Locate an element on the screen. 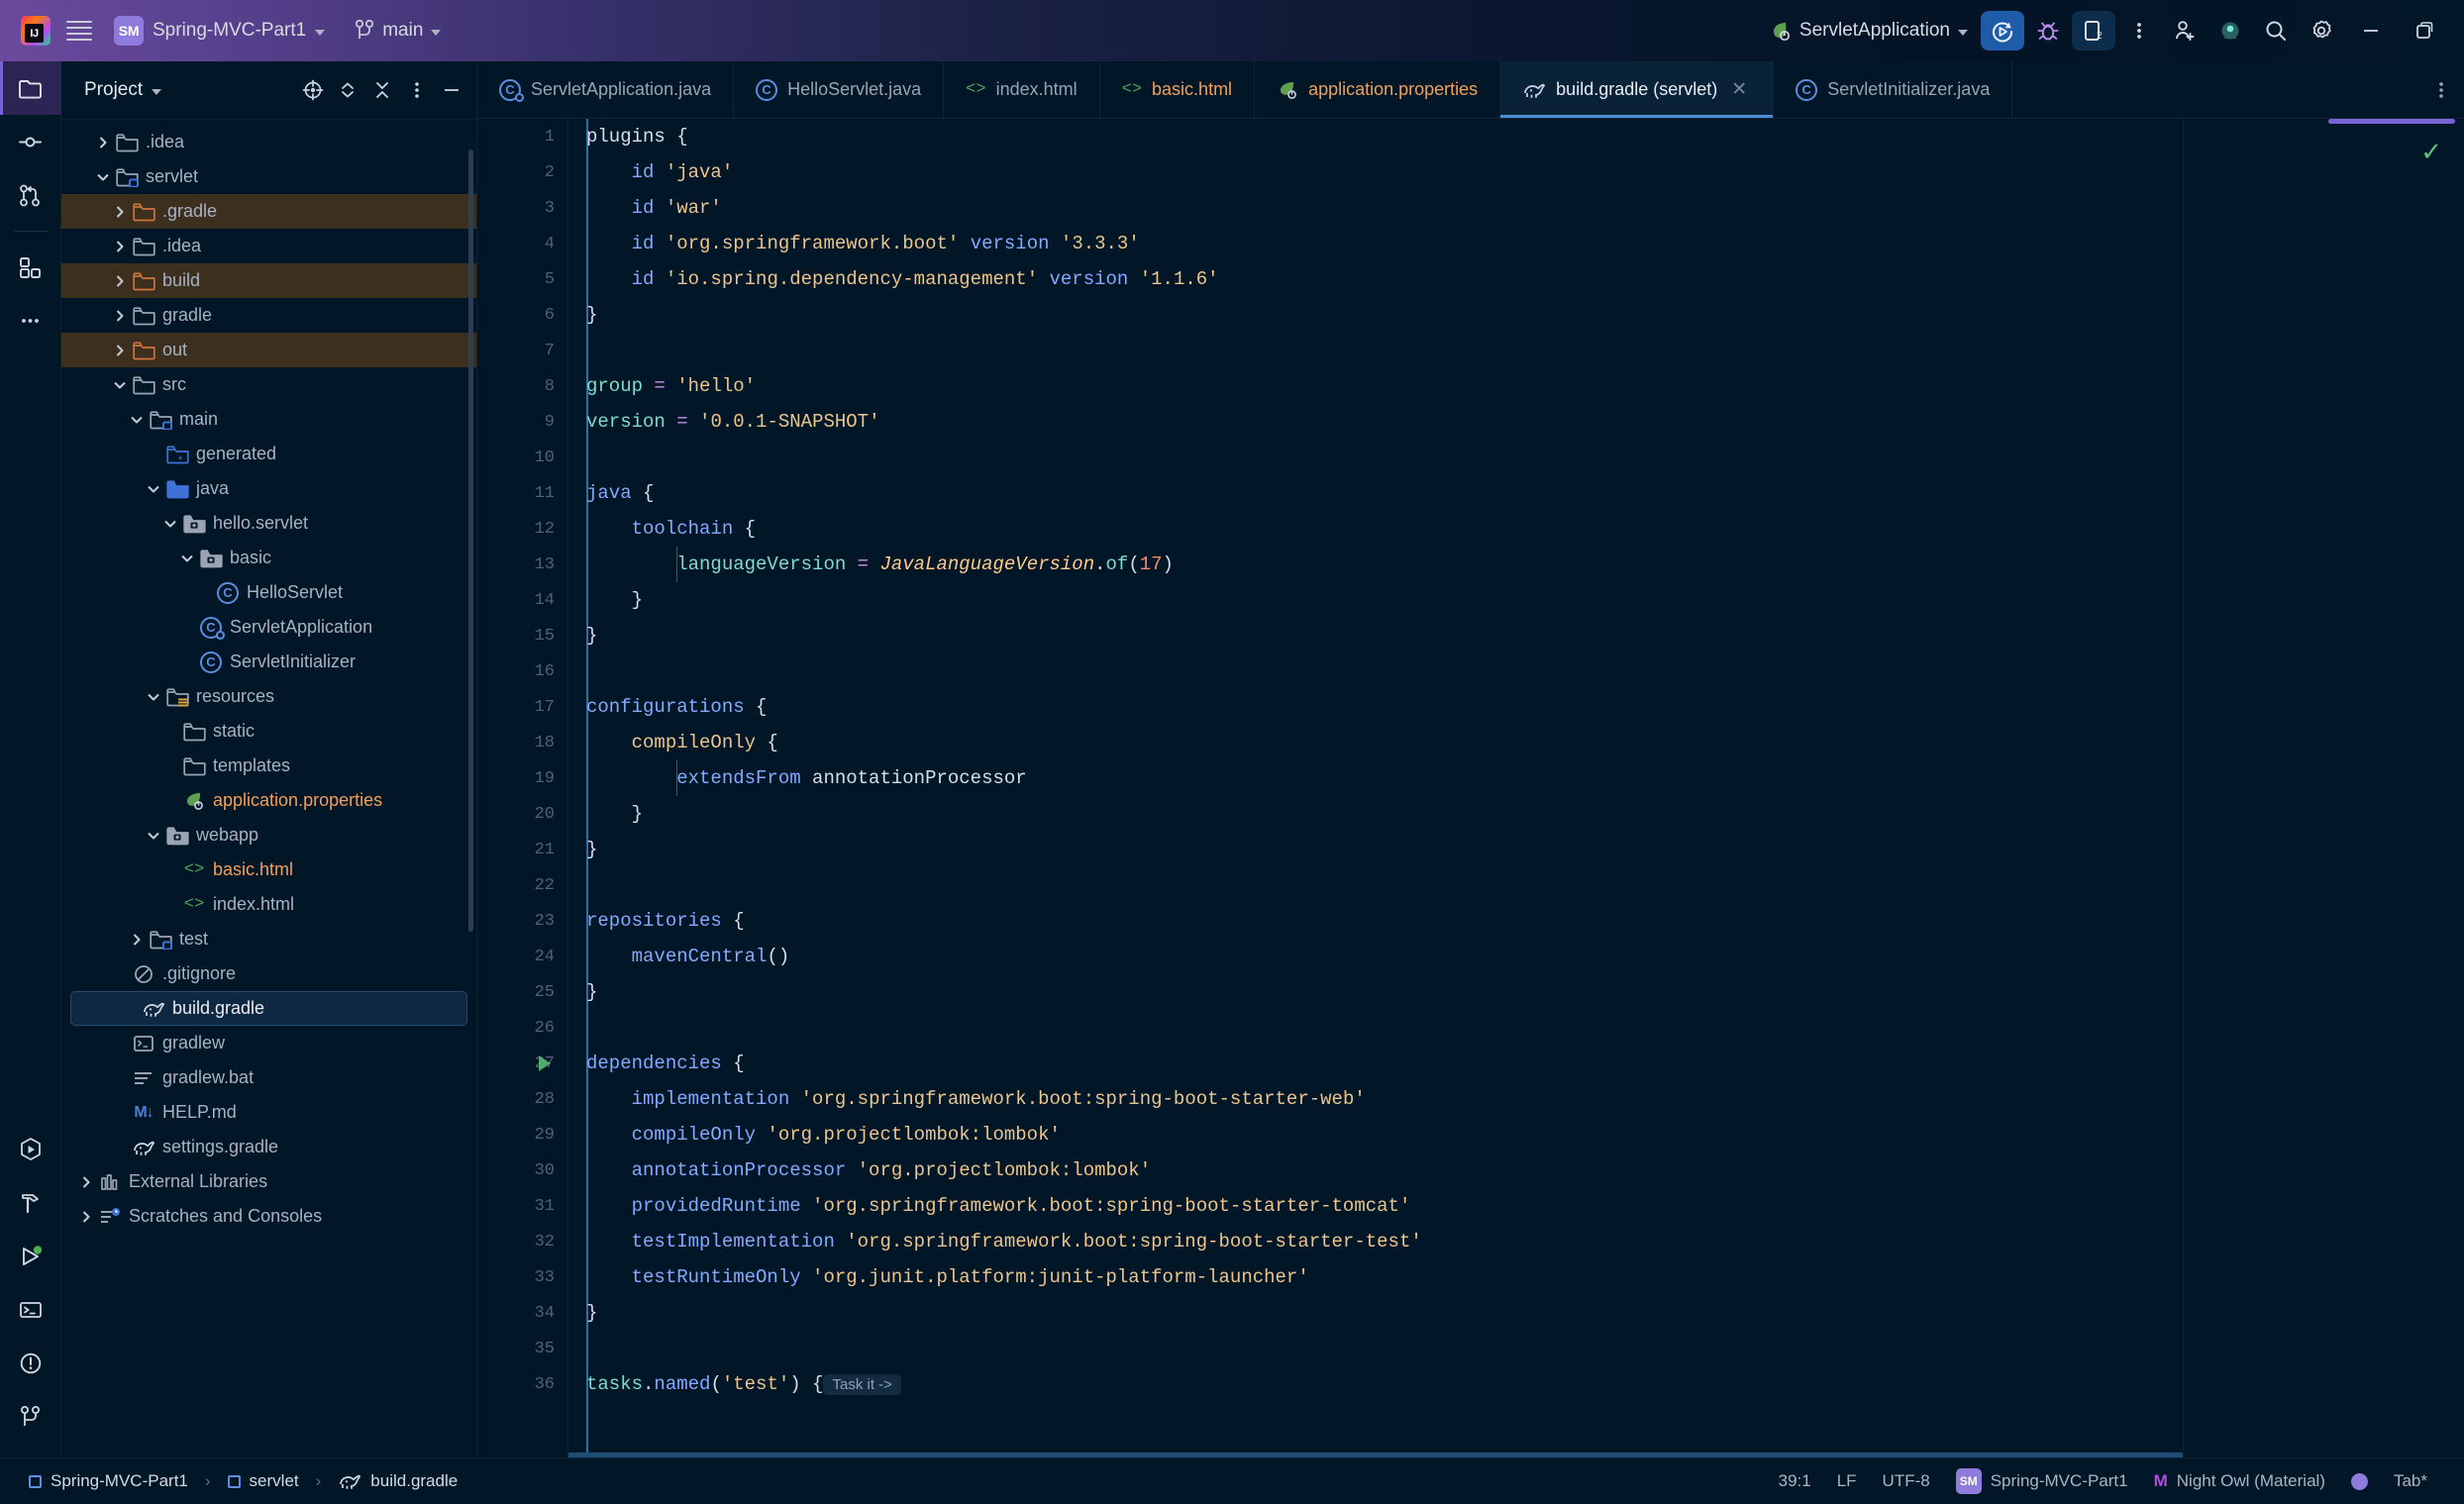  indent-indicator: Tab* is located at coordinates (2410, 1481).